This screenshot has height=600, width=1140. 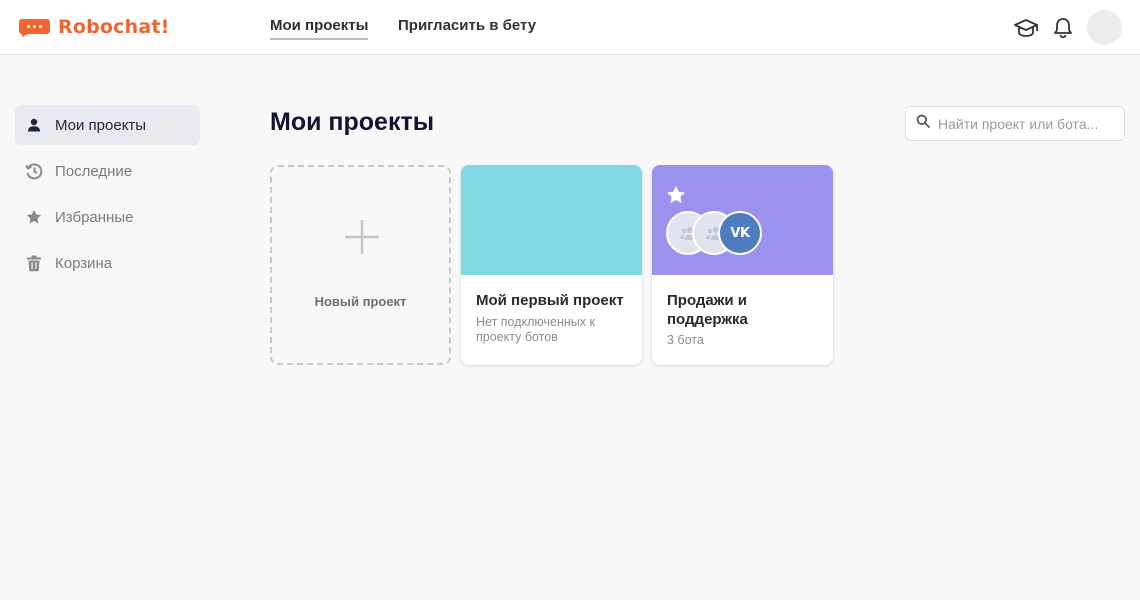 I want to click on sidebar-item-label: Корзина, so click(x=84, y=263).